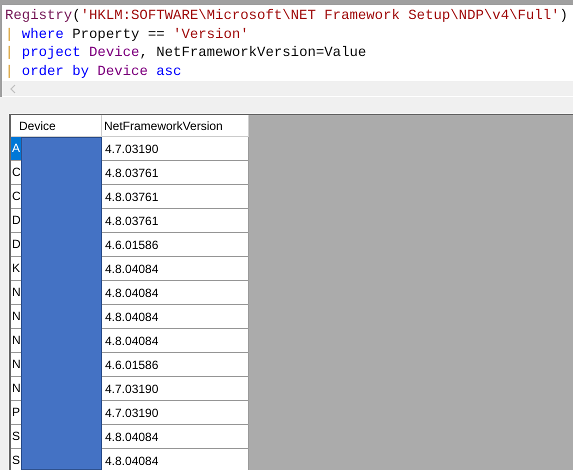  Describe the element at coordinates (93, 71) in the screenshot. I see `code-line: | order by Device asc` at that location.